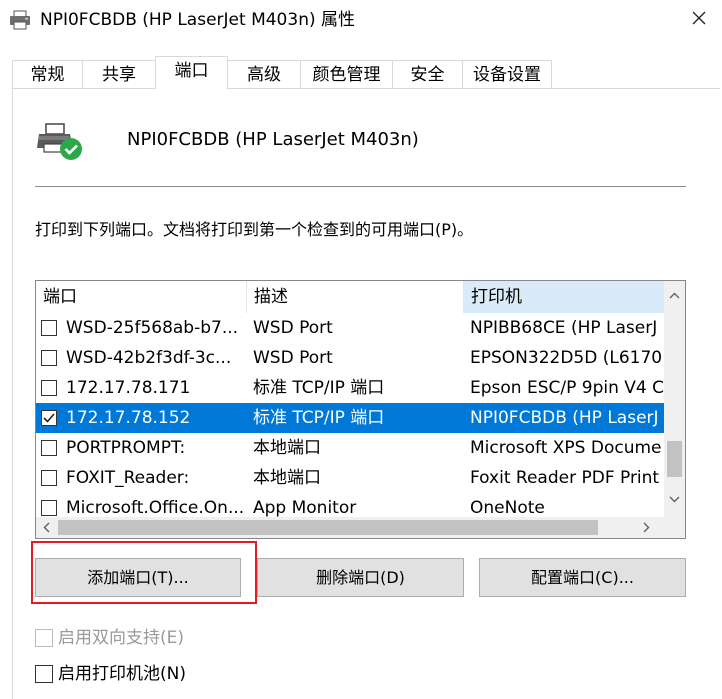 The image size is (722, 699). Describe the element at coordinates (60, 142) in the screenshot. I see `printer-ready-icon` at that location.